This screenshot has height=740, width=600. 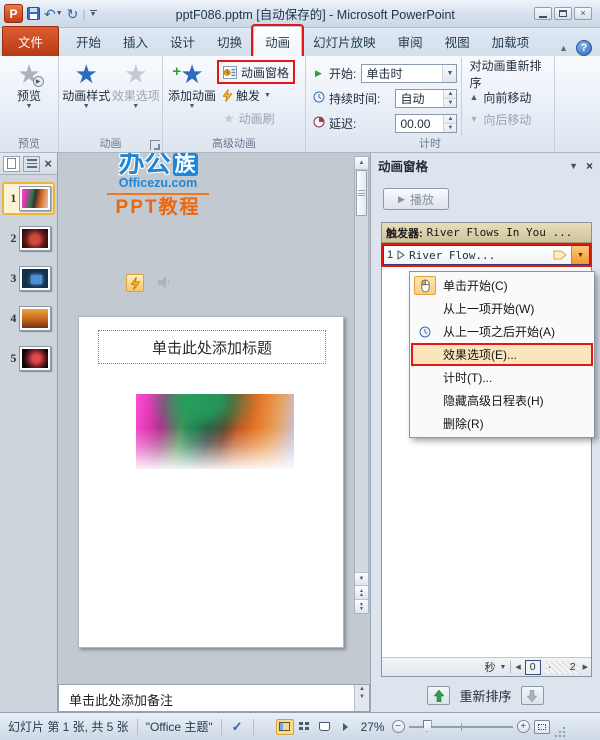 I want to click on spellcheck-icon: ✓, so click(x=237, y=727).